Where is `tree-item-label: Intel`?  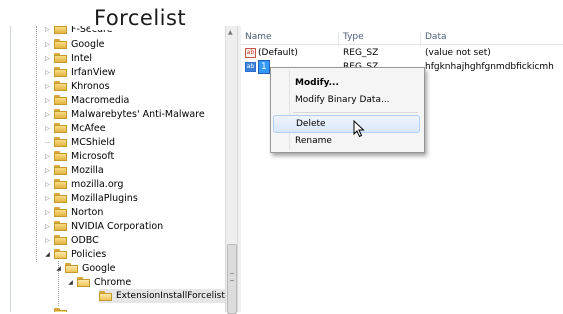
tree-item-label: Intel is located at coordinates (82, 58).